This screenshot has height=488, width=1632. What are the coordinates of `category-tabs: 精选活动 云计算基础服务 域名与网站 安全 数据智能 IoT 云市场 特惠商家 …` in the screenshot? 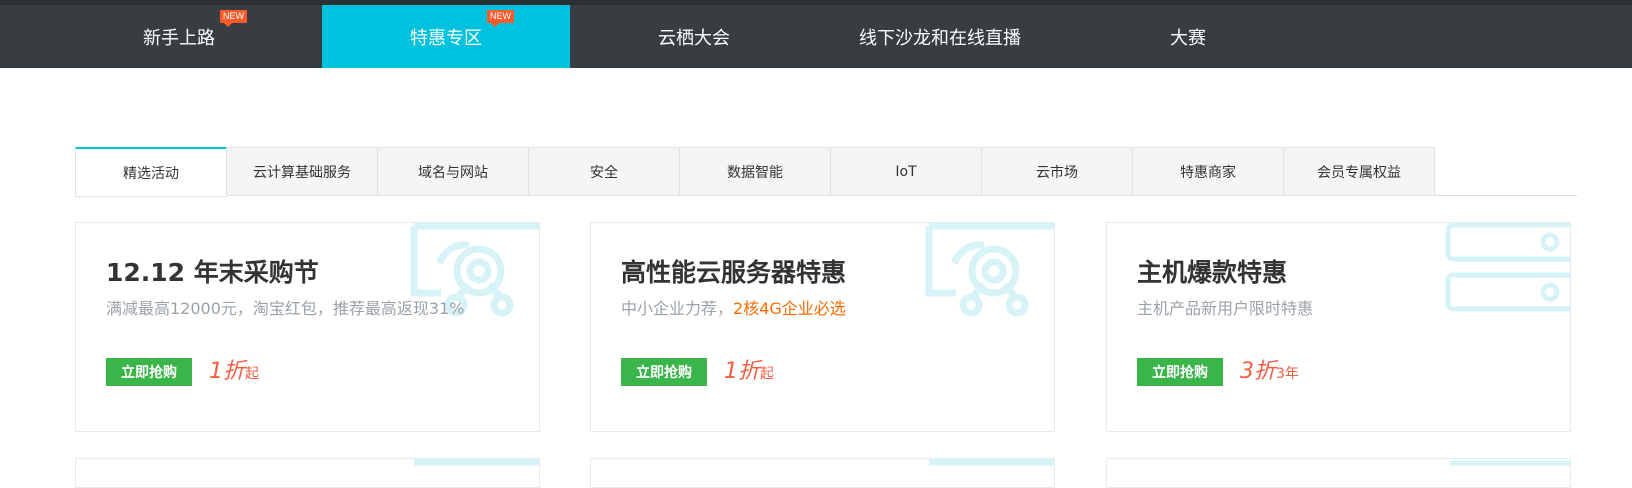 It's located at (826, 172).